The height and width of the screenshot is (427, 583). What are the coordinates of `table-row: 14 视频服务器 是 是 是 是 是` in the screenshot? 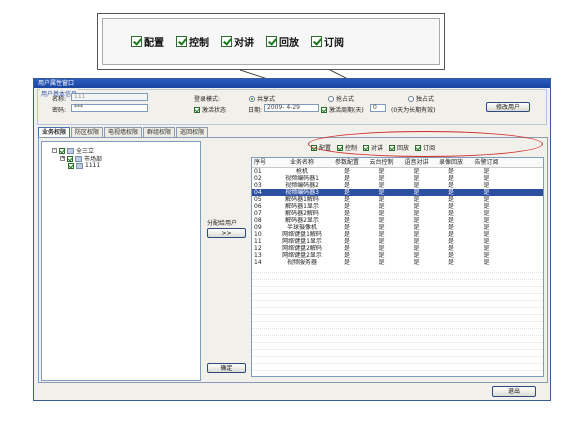 It's located at (397, 262).